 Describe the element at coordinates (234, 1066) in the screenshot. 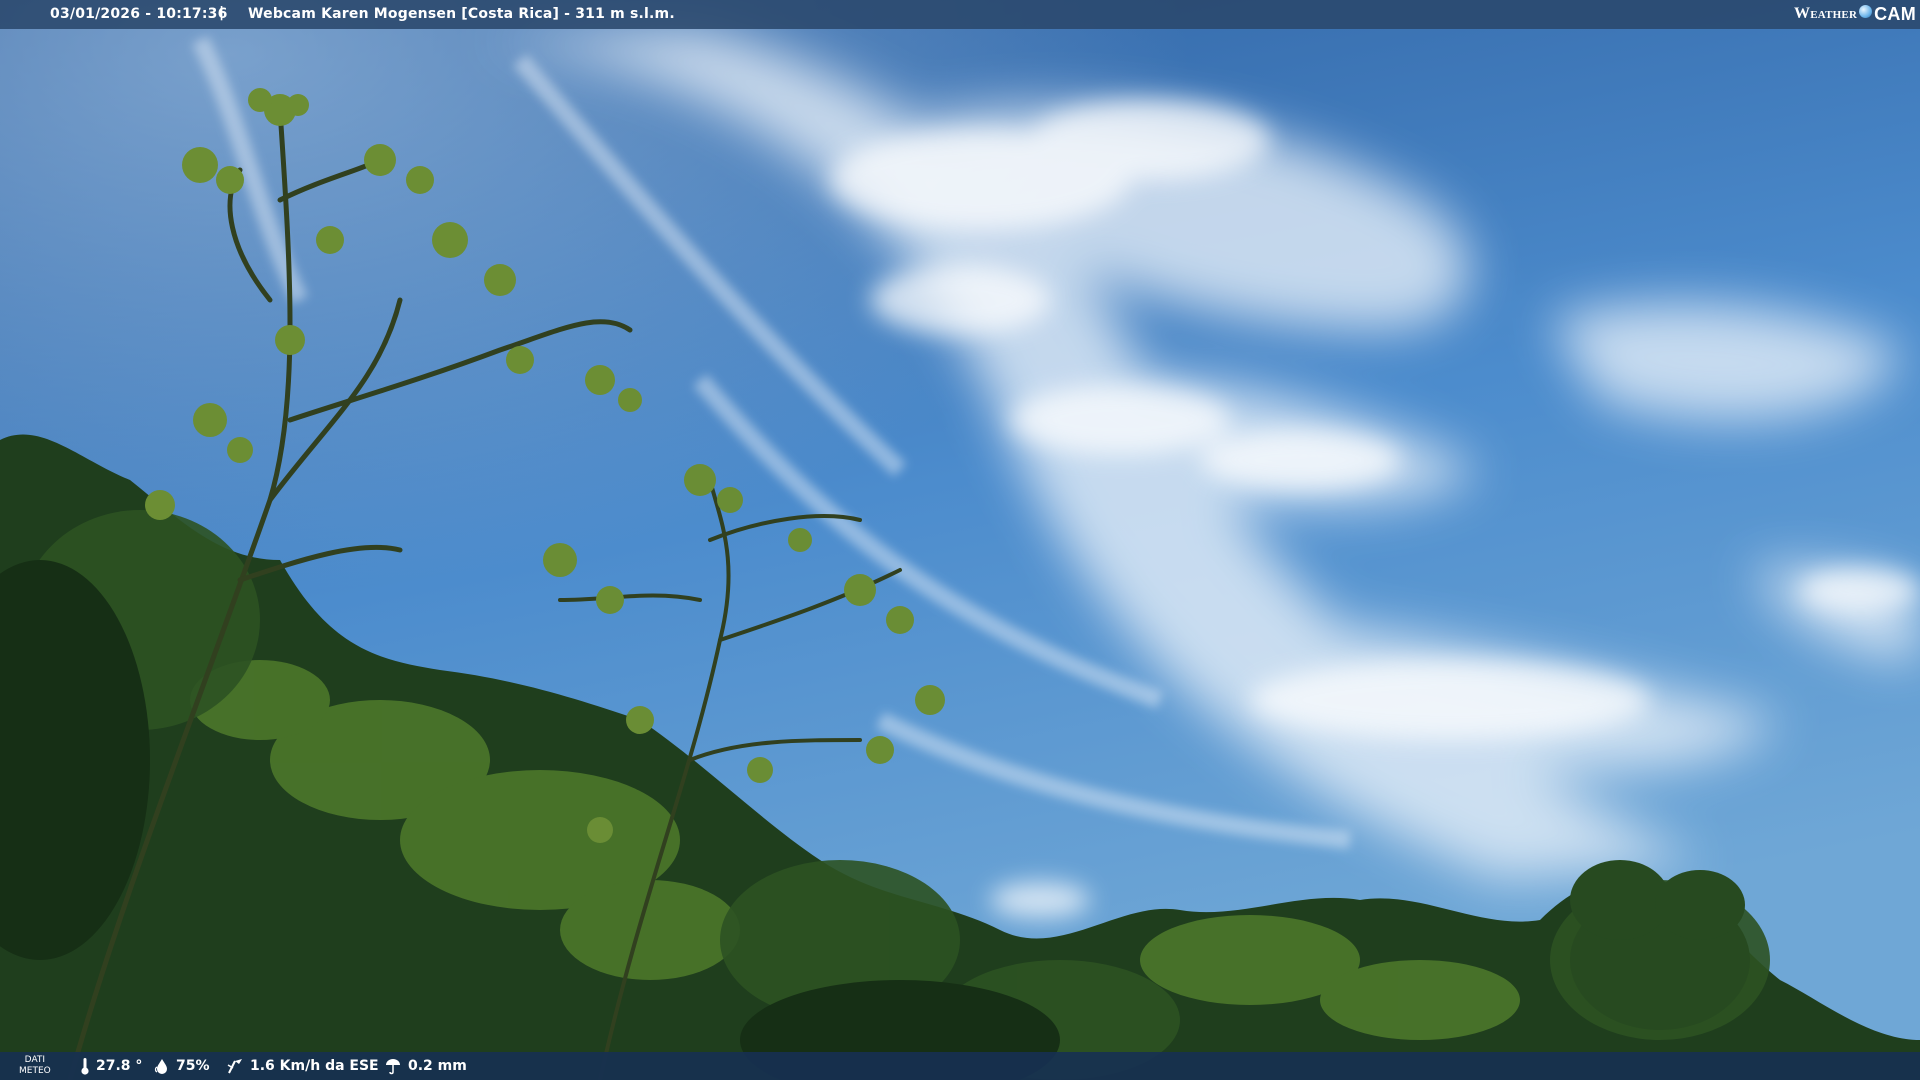

I see `wind-icon` at that location.